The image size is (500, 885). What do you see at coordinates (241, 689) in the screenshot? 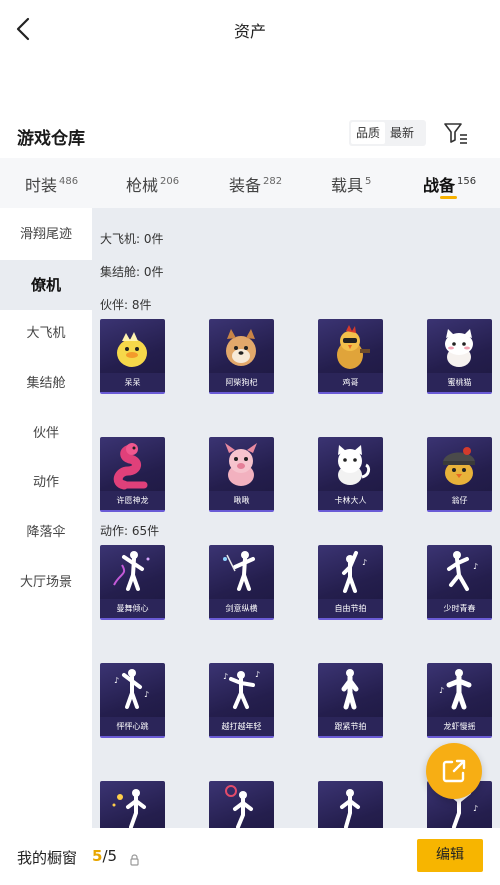
I see `young-dancer-icon: ♪ ♪` at bounding box center [241, 689].